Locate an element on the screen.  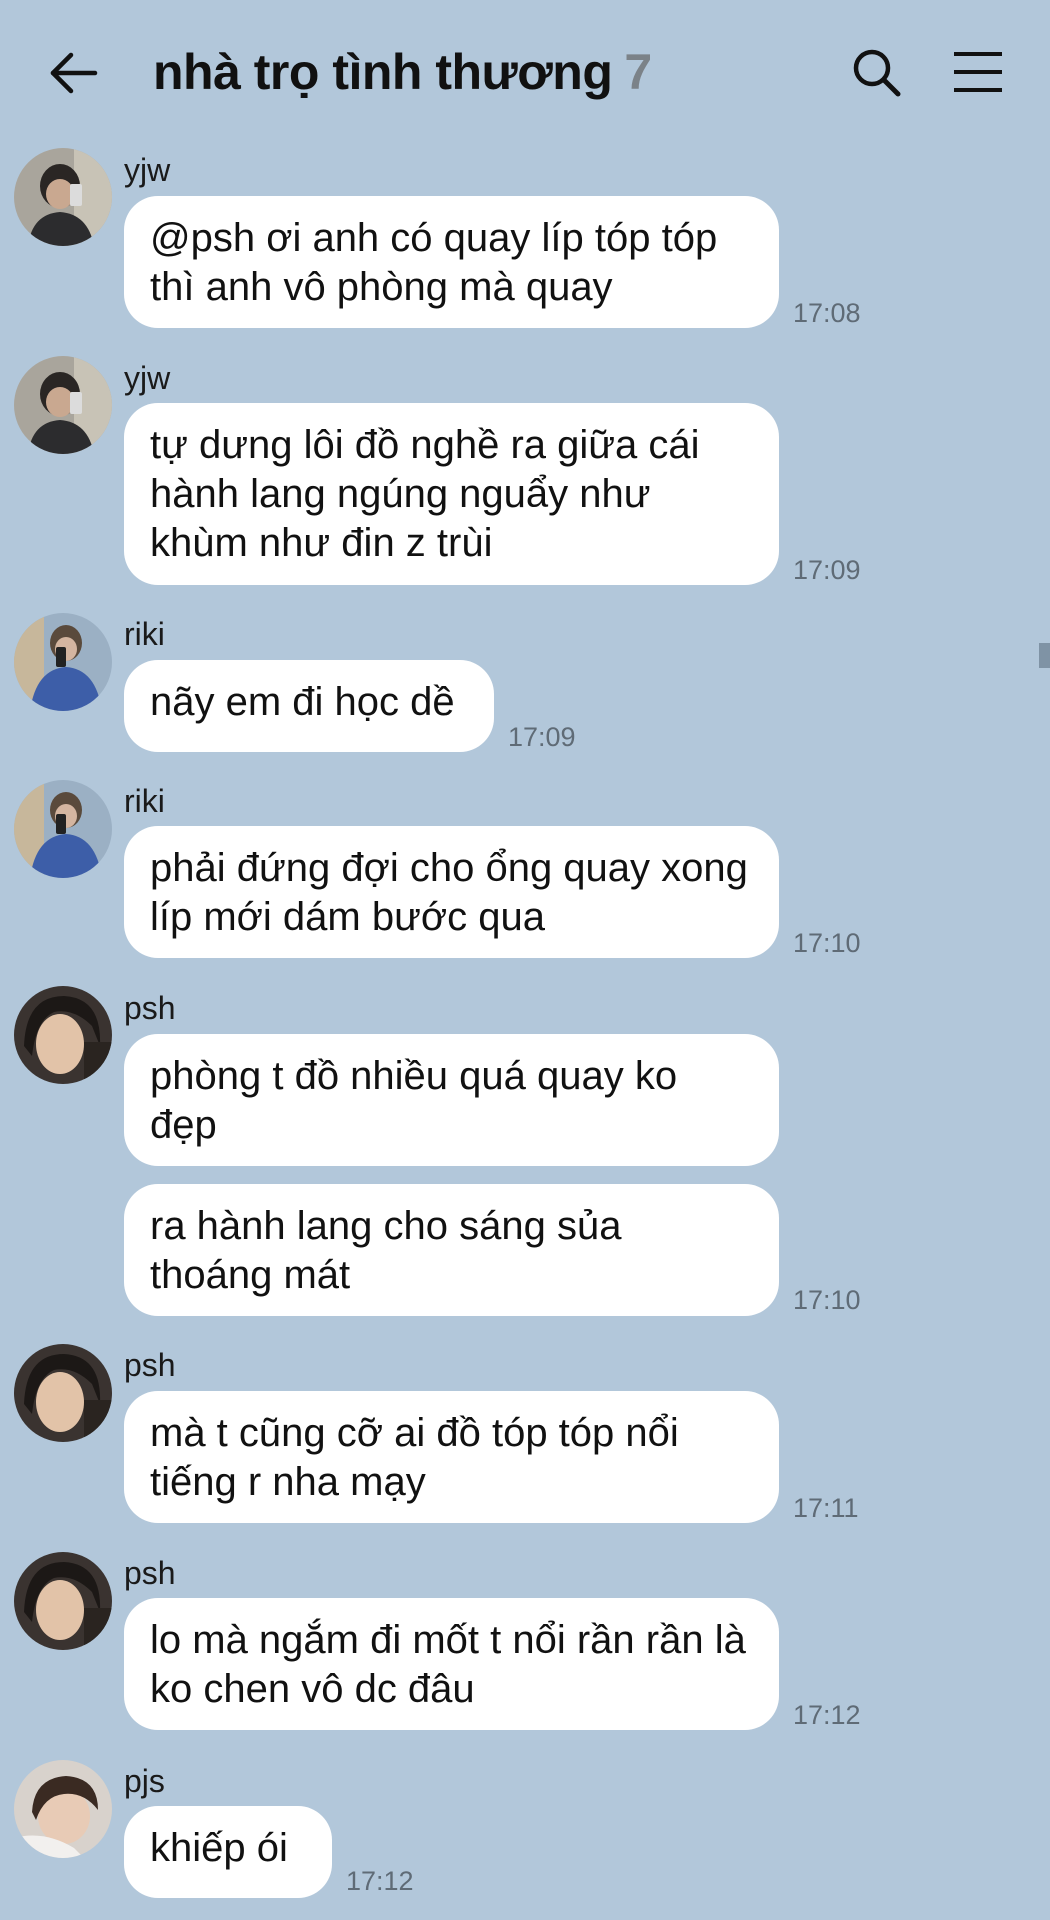
menu-button is located at coordinates (978, 72).